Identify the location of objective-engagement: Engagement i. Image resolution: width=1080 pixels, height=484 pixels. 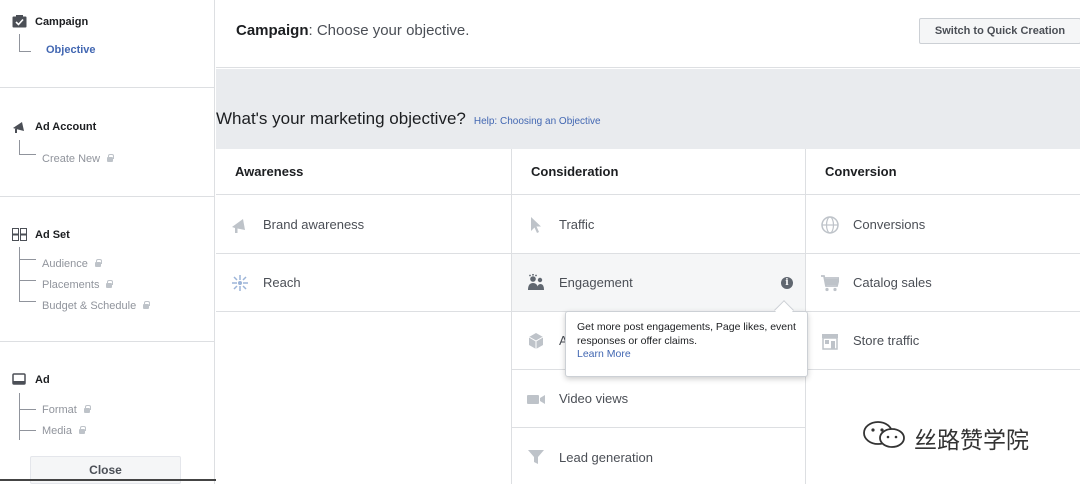
(658, 283).